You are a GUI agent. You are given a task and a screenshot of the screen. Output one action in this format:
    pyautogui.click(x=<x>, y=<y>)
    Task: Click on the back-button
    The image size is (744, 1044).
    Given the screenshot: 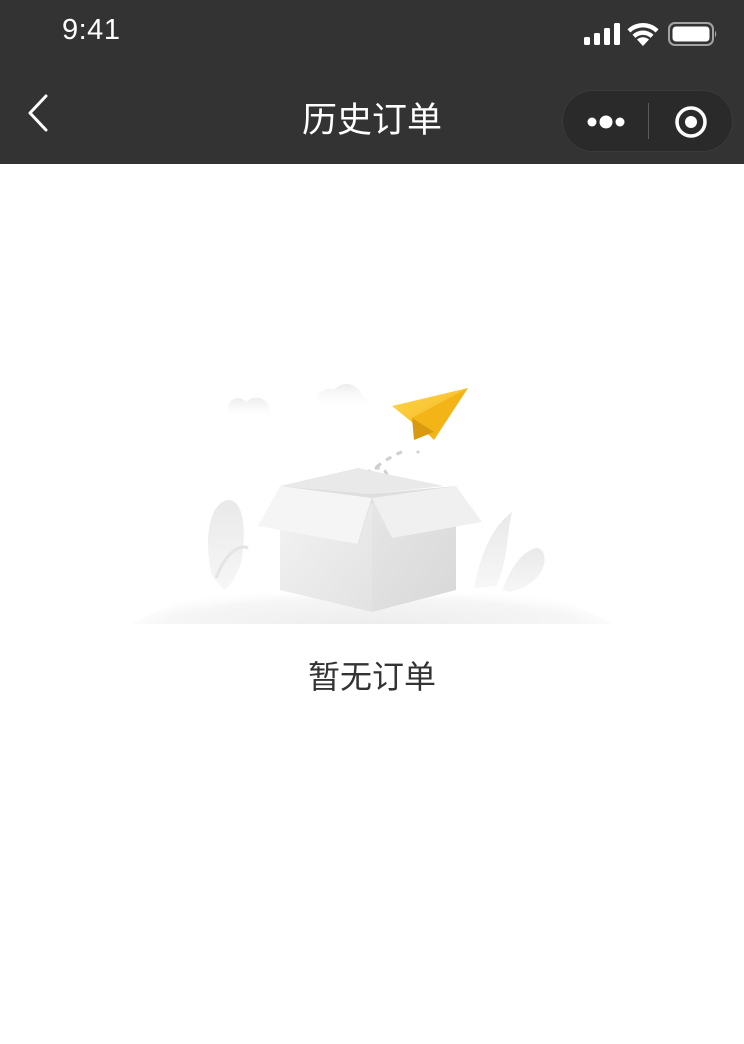 What is the action you would take?
    pyautogui.click(x=40, y=113)
    